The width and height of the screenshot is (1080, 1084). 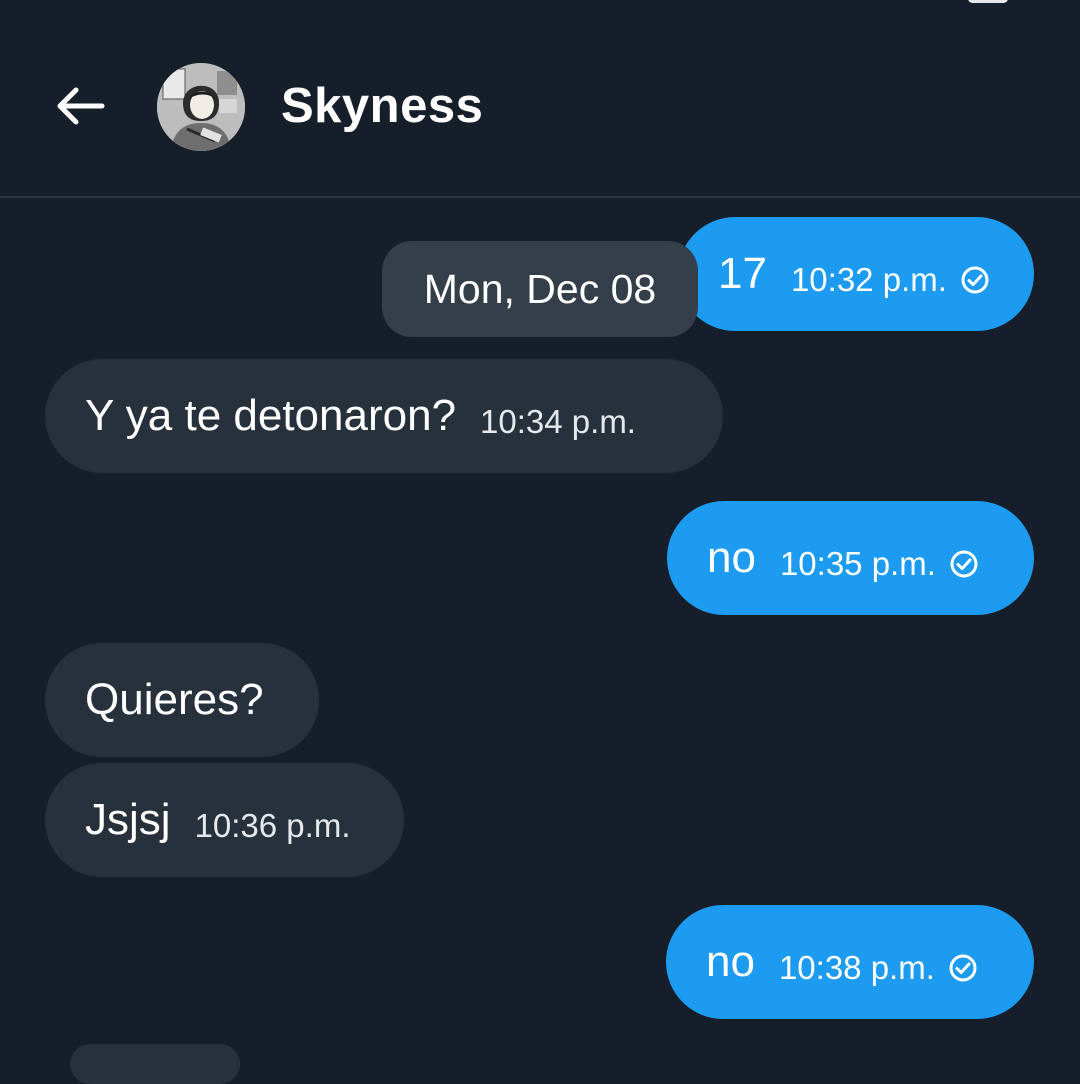 I want to click on message-bubble-outgoing: no 10:38 p.m., so click(x=850, y=962).